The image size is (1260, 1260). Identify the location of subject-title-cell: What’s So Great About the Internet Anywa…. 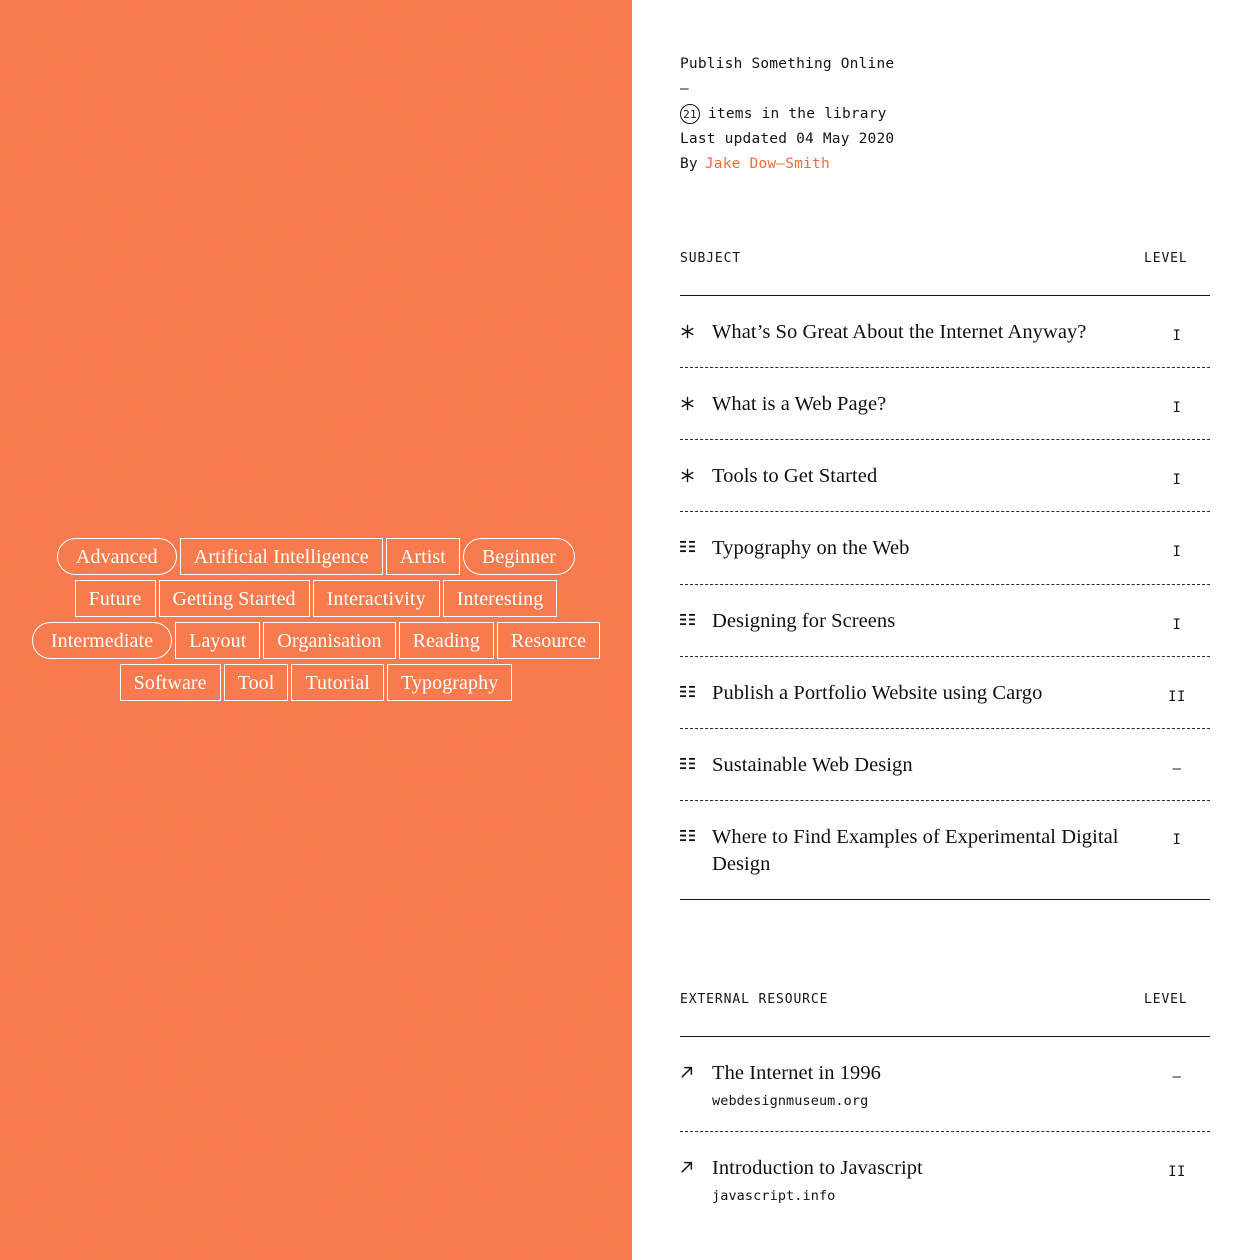
(928, 332).